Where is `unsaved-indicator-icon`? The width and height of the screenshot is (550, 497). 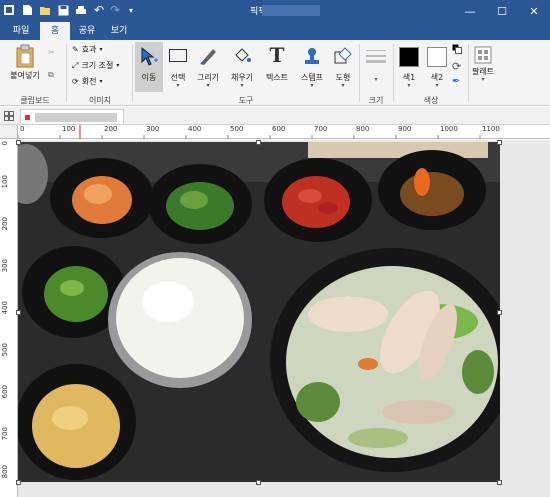
unsaved-indicator-icon is located at coordinates (27, 117).